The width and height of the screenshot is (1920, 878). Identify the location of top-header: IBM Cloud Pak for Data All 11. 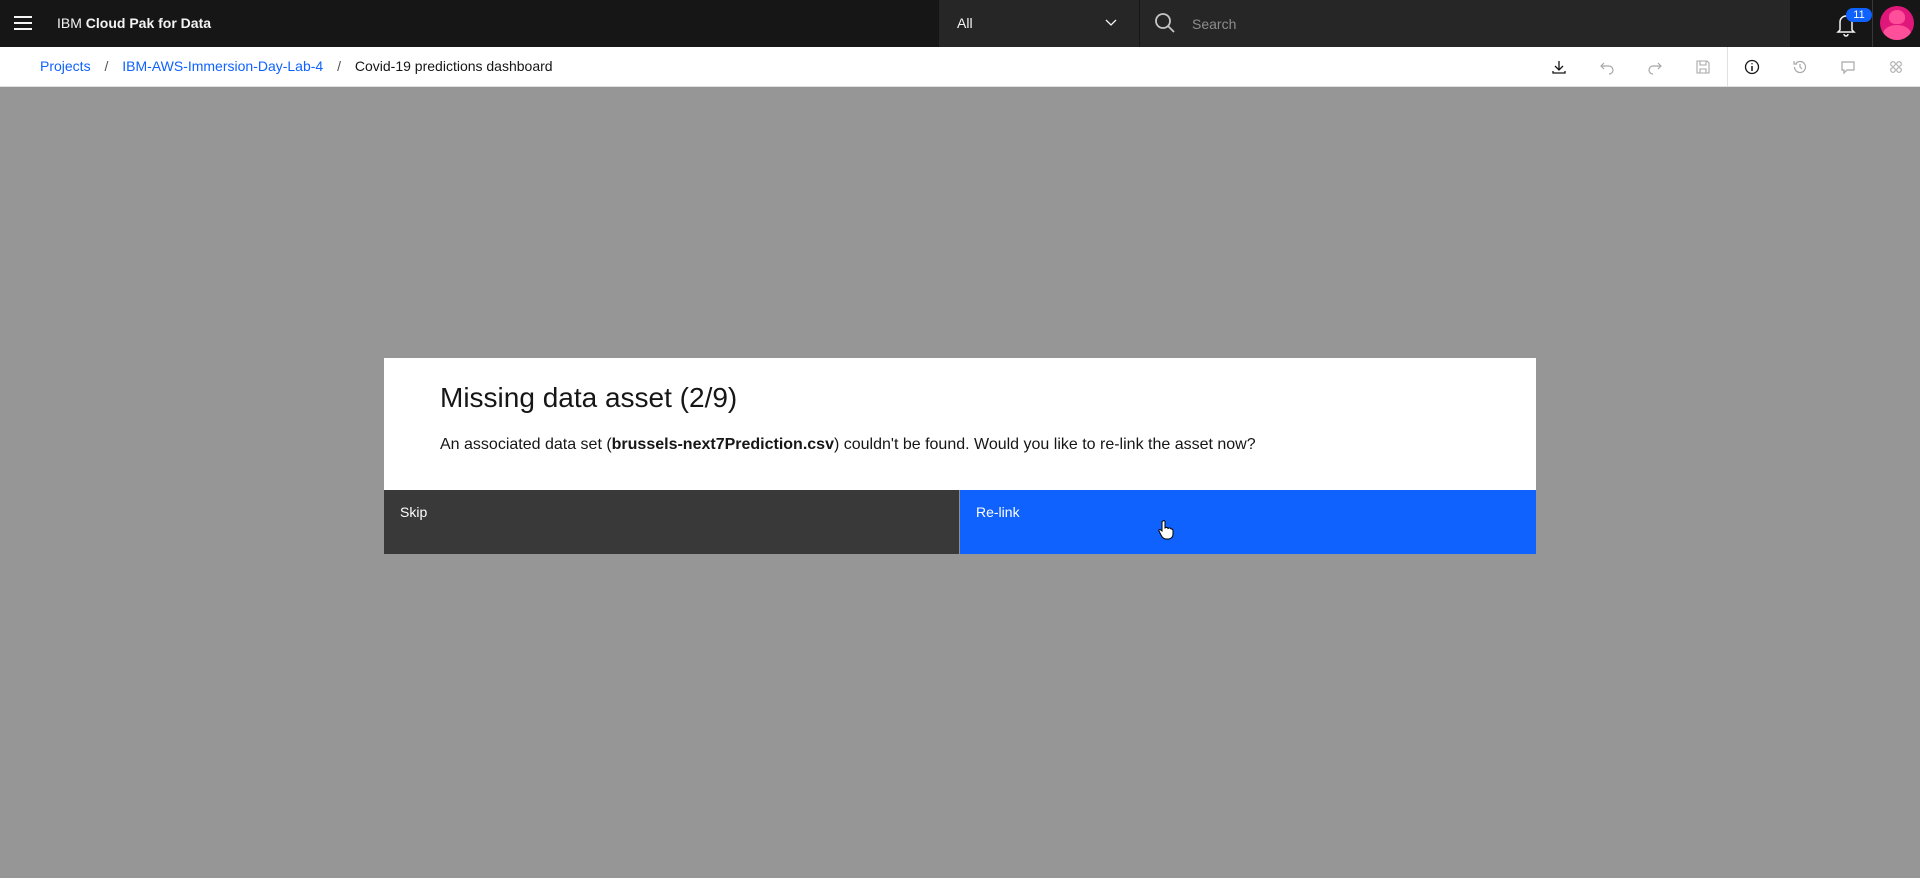
(960, 23).